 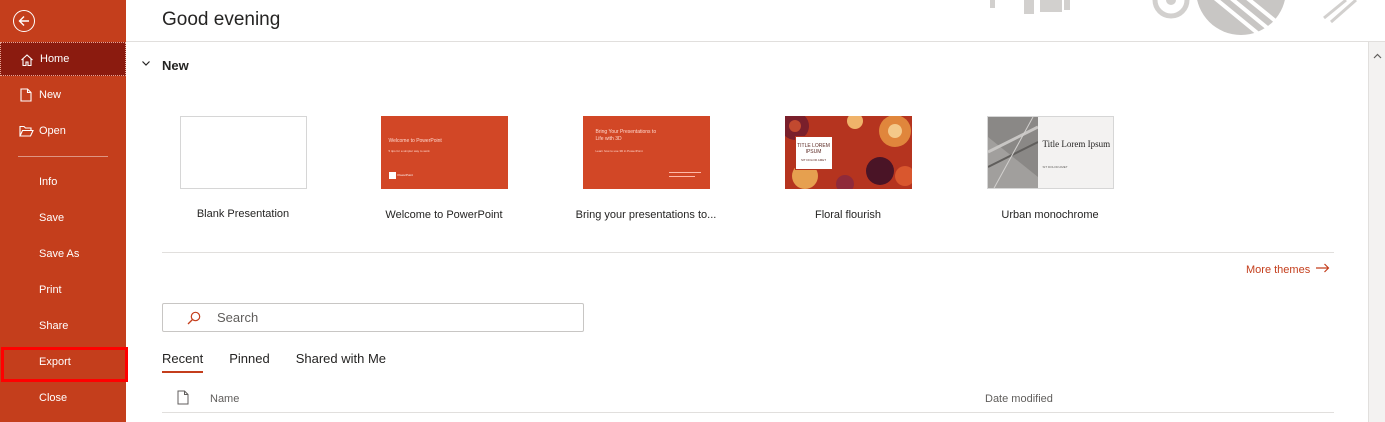 What do you see at coordinates (392, 175) in the screenshot?
I see `powerpoint-logo-icon` at bounding box center [392, 175].